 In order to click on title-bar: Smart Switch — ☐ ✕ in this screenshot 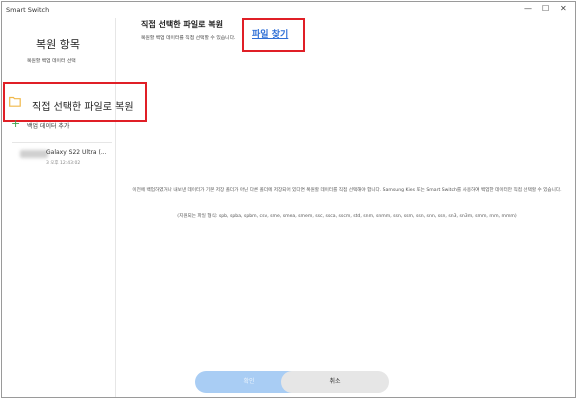, I will do `click(288, 10)`.